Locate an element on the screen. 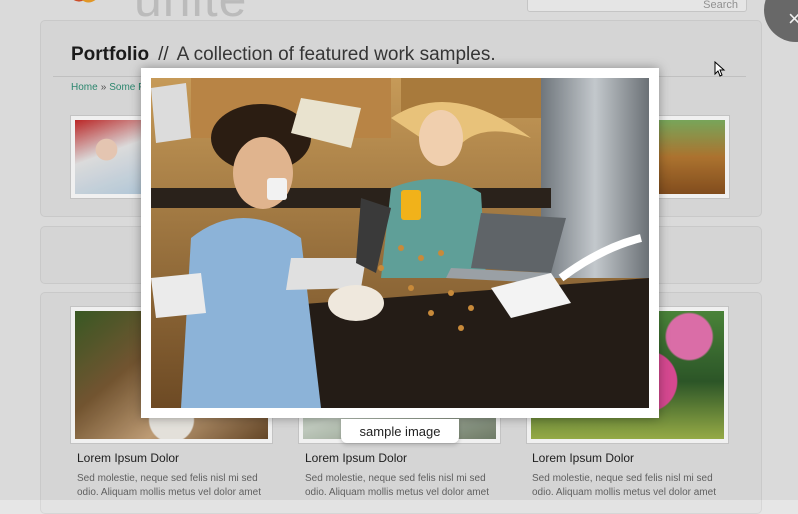 This screenshot has width=798, height=514. lightbox-caption: sample image is located at coordinates (400, 431).